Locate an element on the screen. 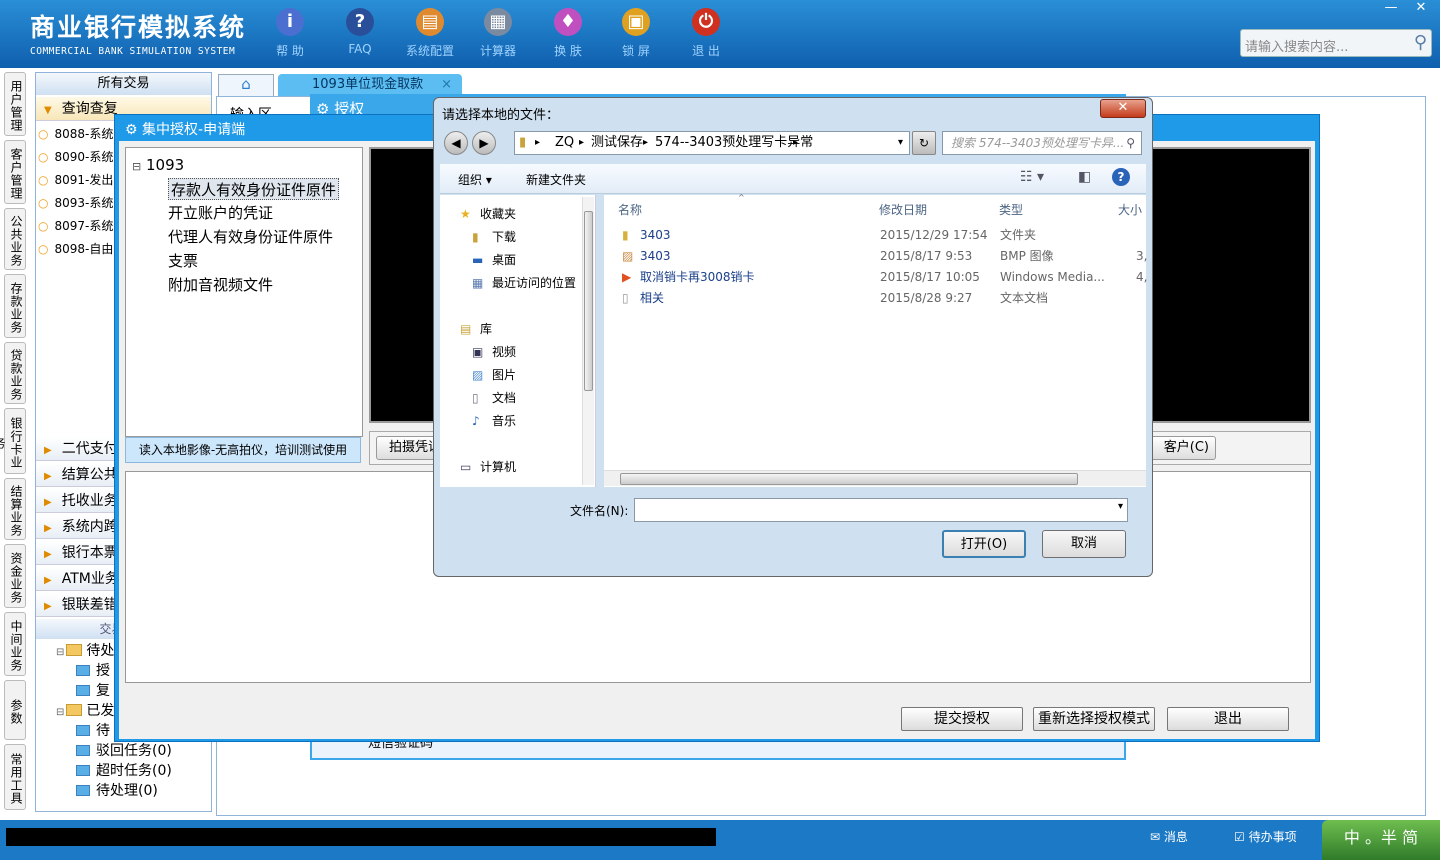  file-name: 相关 is located at coordinates (652, 298).